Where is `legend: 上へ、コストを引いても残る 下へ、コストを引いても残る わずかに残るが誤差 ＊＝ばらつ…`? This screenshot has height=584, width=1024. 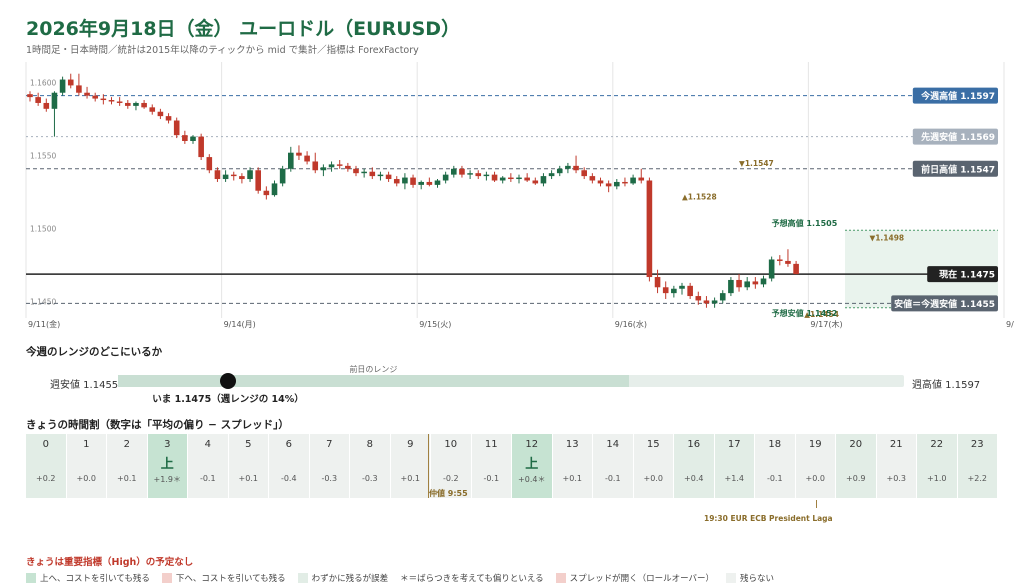
legend: 上へ、コストを引いても残る 下へ、コストを引いても残る わずかに残るが誤差 ＊＝ばらつ… is located at coordinates (406, 578).